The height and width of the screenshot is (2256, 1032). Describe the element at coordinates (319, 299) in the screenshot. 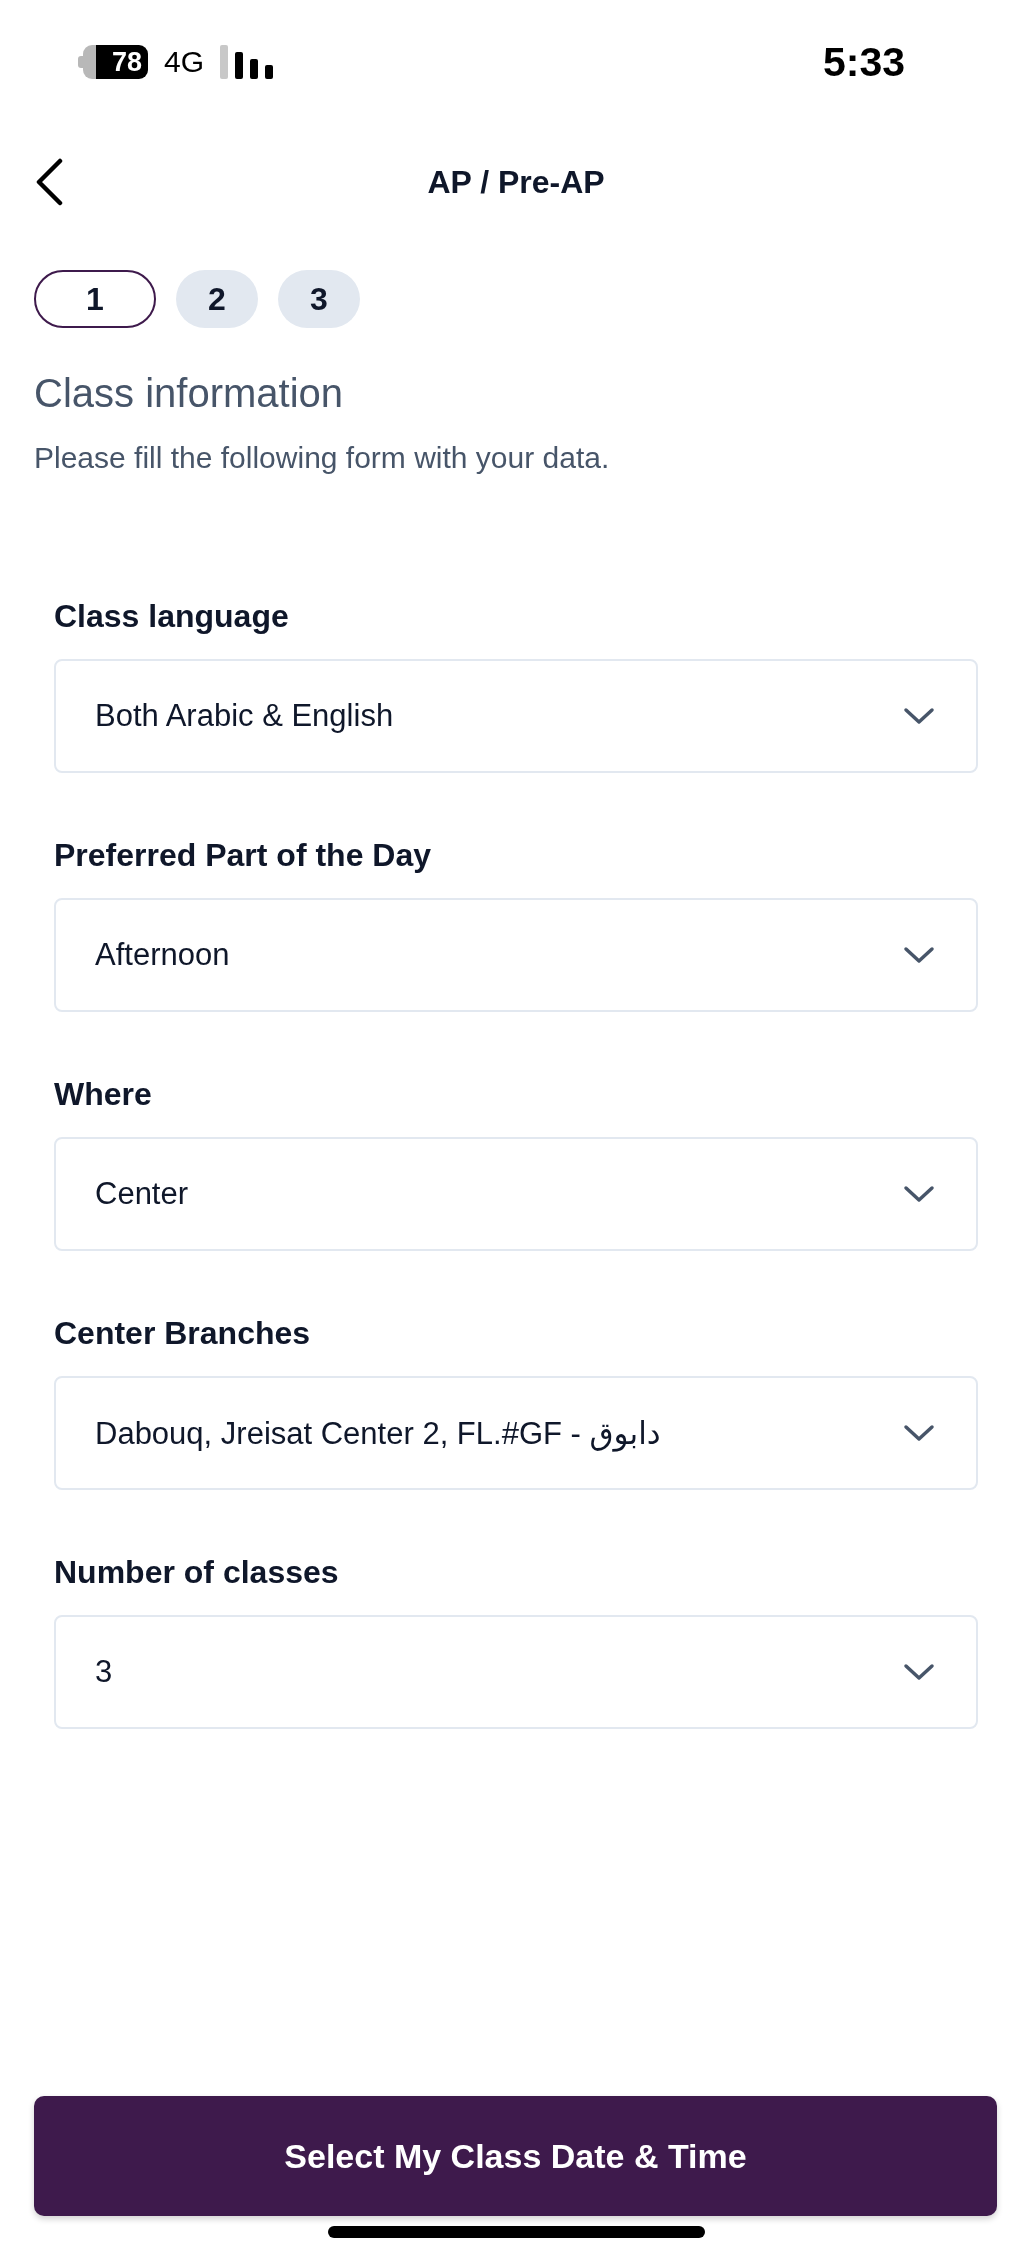

I see `step-tab: 3` at that location.